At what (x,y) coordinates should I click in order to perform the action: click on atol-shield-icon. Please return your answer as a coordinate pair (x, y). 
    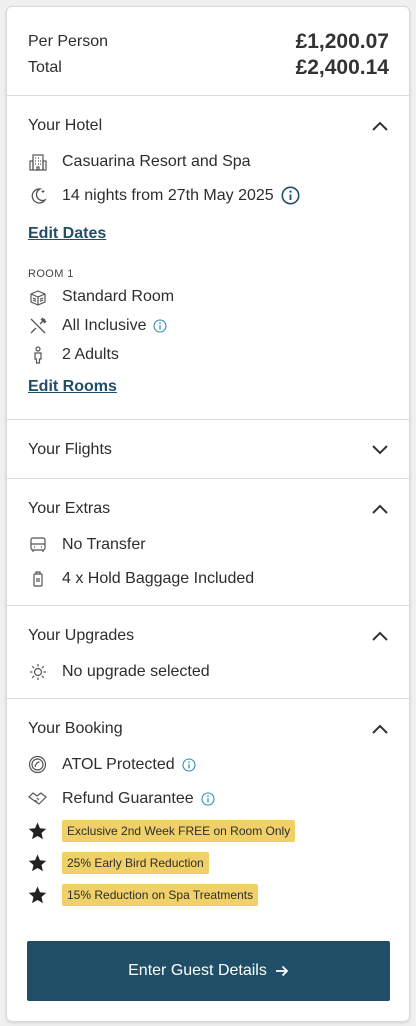
    Looking at the image, I should click on (37, 764).